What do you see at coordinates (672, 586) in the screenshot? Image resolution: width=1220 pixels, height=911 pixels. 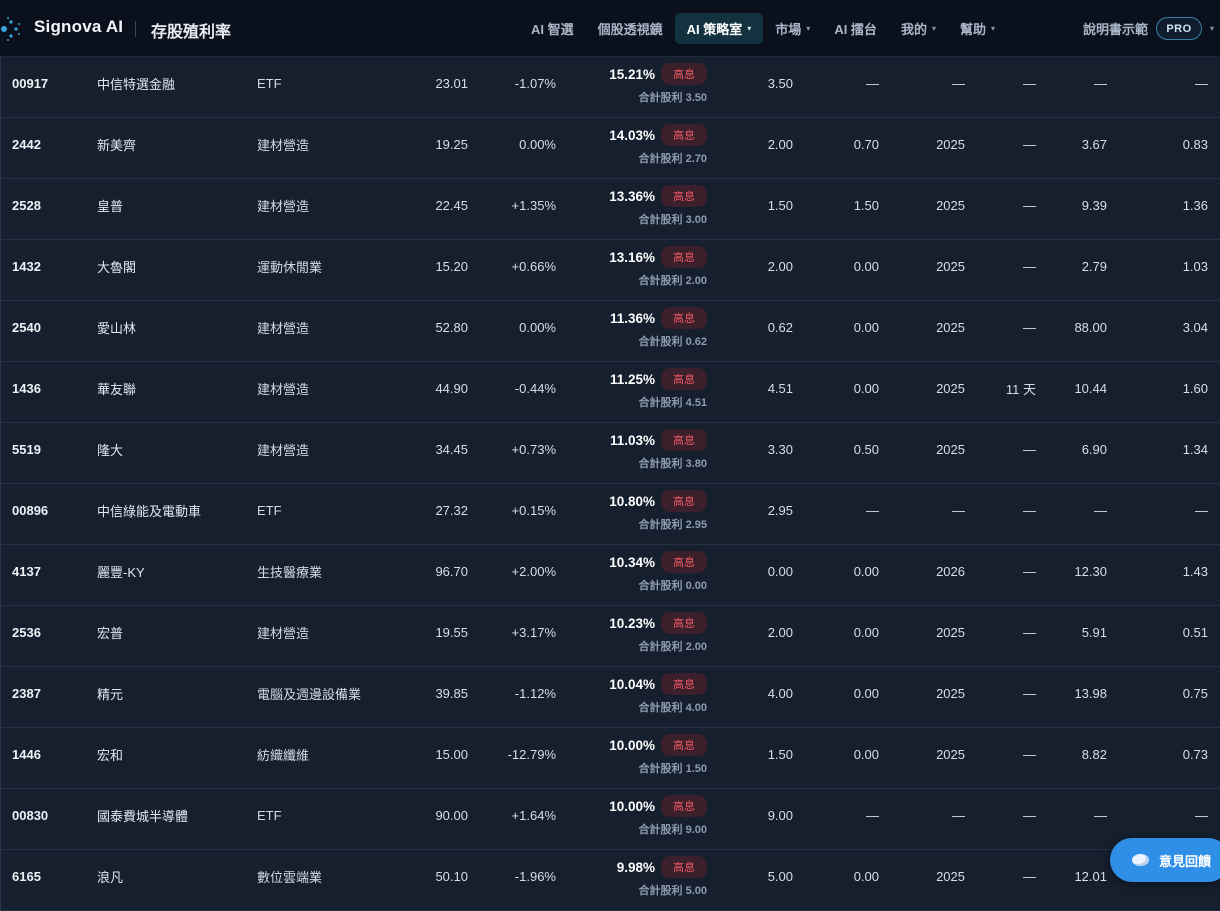 I see `total-dividend: 合計股利 0.00` at bounding box center [672, 586].